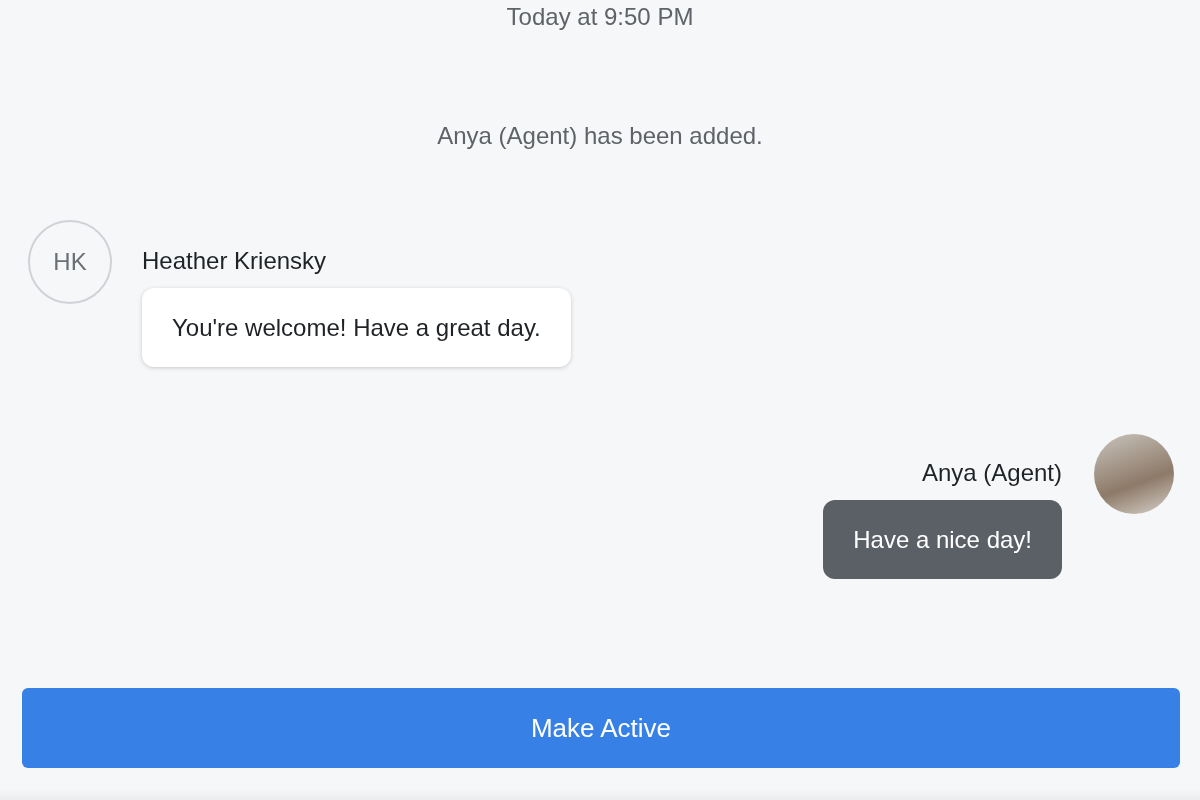 This screenshot has width=1200, height=800. I want to click on sender-name: Heather Kriensky, so click(235, 261).